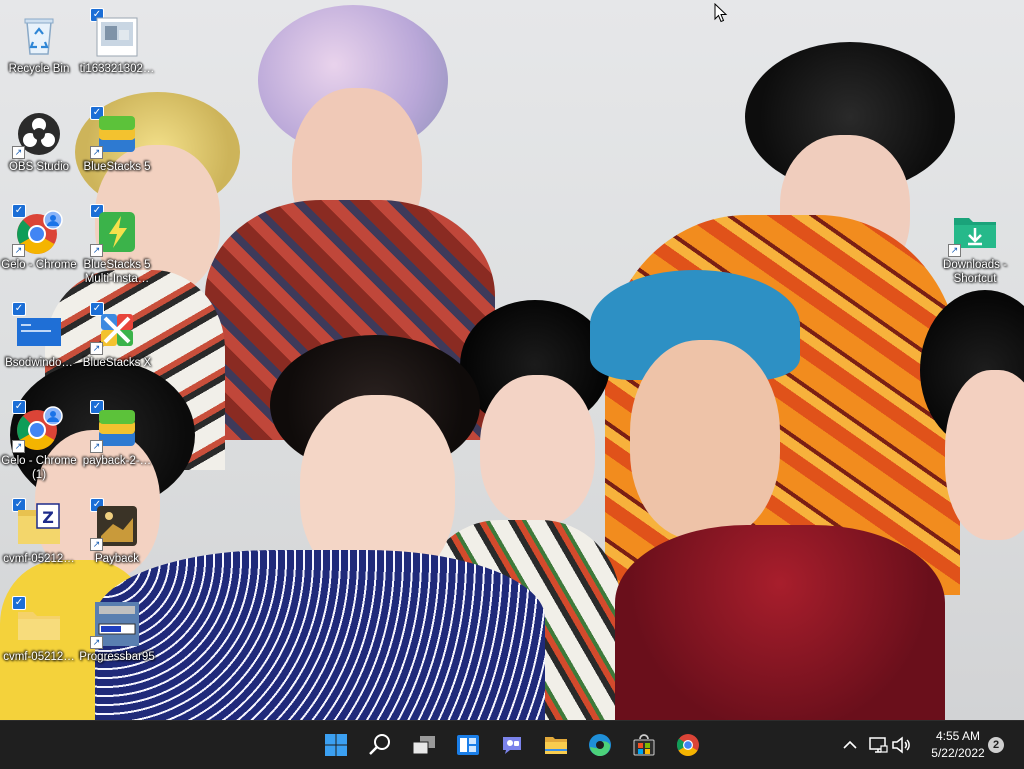 The height and width of the screenshot is (769, 1024). What do you see at coordinates (117, 639) in the screenshot?
I see `desktop-icon-progressbar95: ↗ Progressbar95` at bounding box center [117, 639].